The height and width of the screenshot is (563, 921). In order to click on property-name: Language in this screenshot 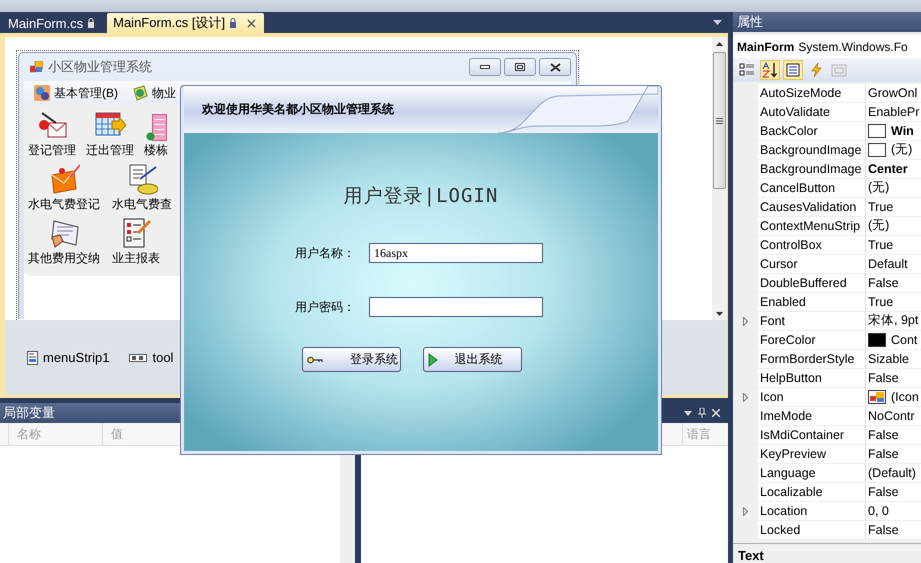, I will do `click(812, 473)`.